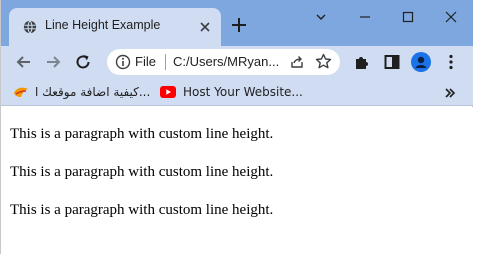 This screenshot has width=478, height=254. What do you see at coordinates (123, 62) in the screenshot?
I see `info-icon` at bounding box center [123, 62].